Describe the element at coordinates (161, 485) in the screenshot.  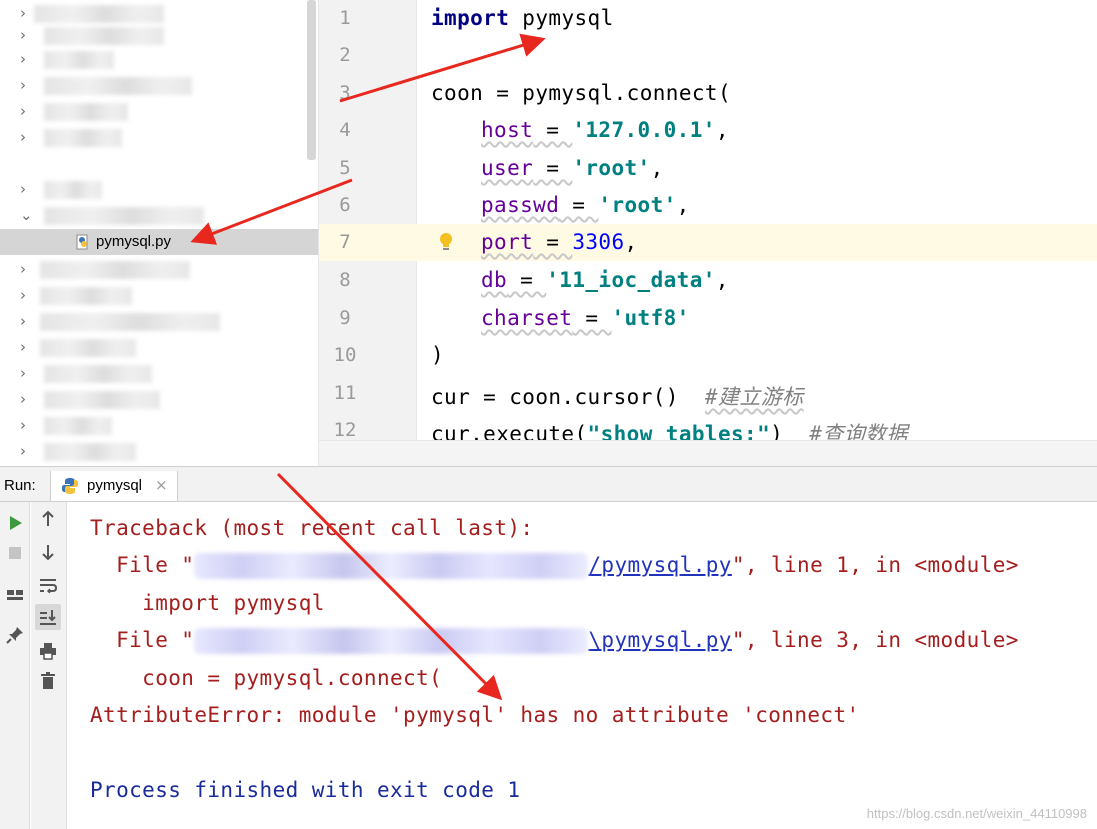
I see `close-icon: ×` at that location.